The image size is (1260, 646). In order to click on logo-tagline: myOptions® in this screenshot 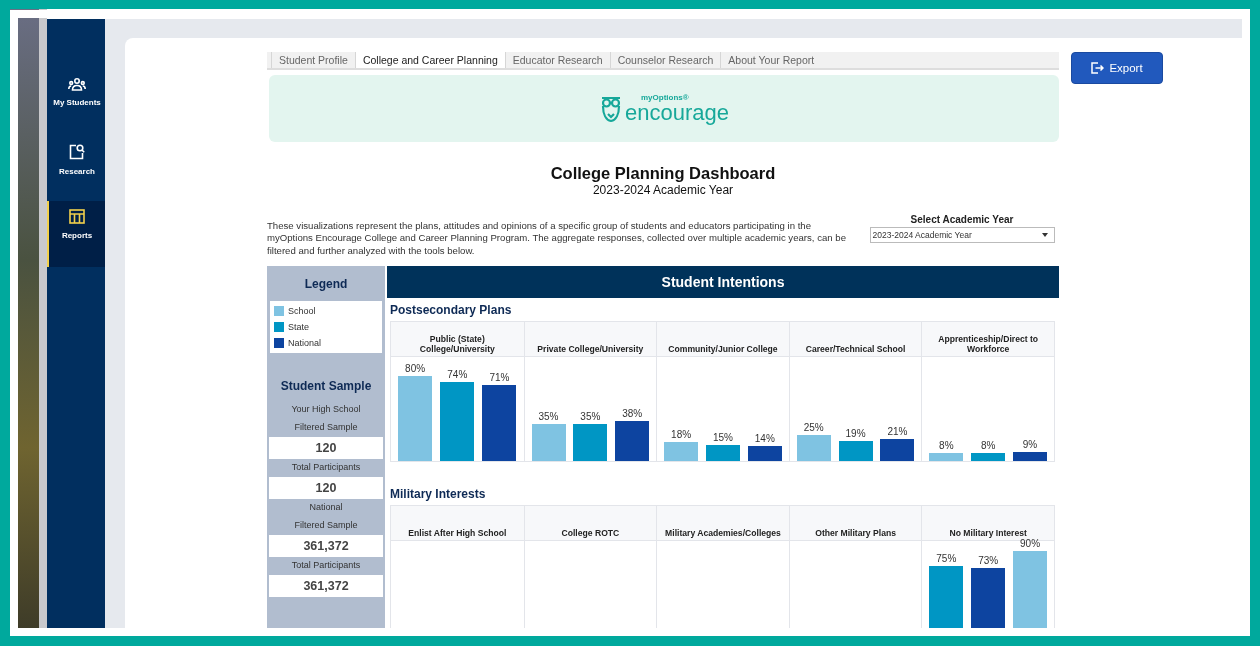, I will do `click(665, 97)`.